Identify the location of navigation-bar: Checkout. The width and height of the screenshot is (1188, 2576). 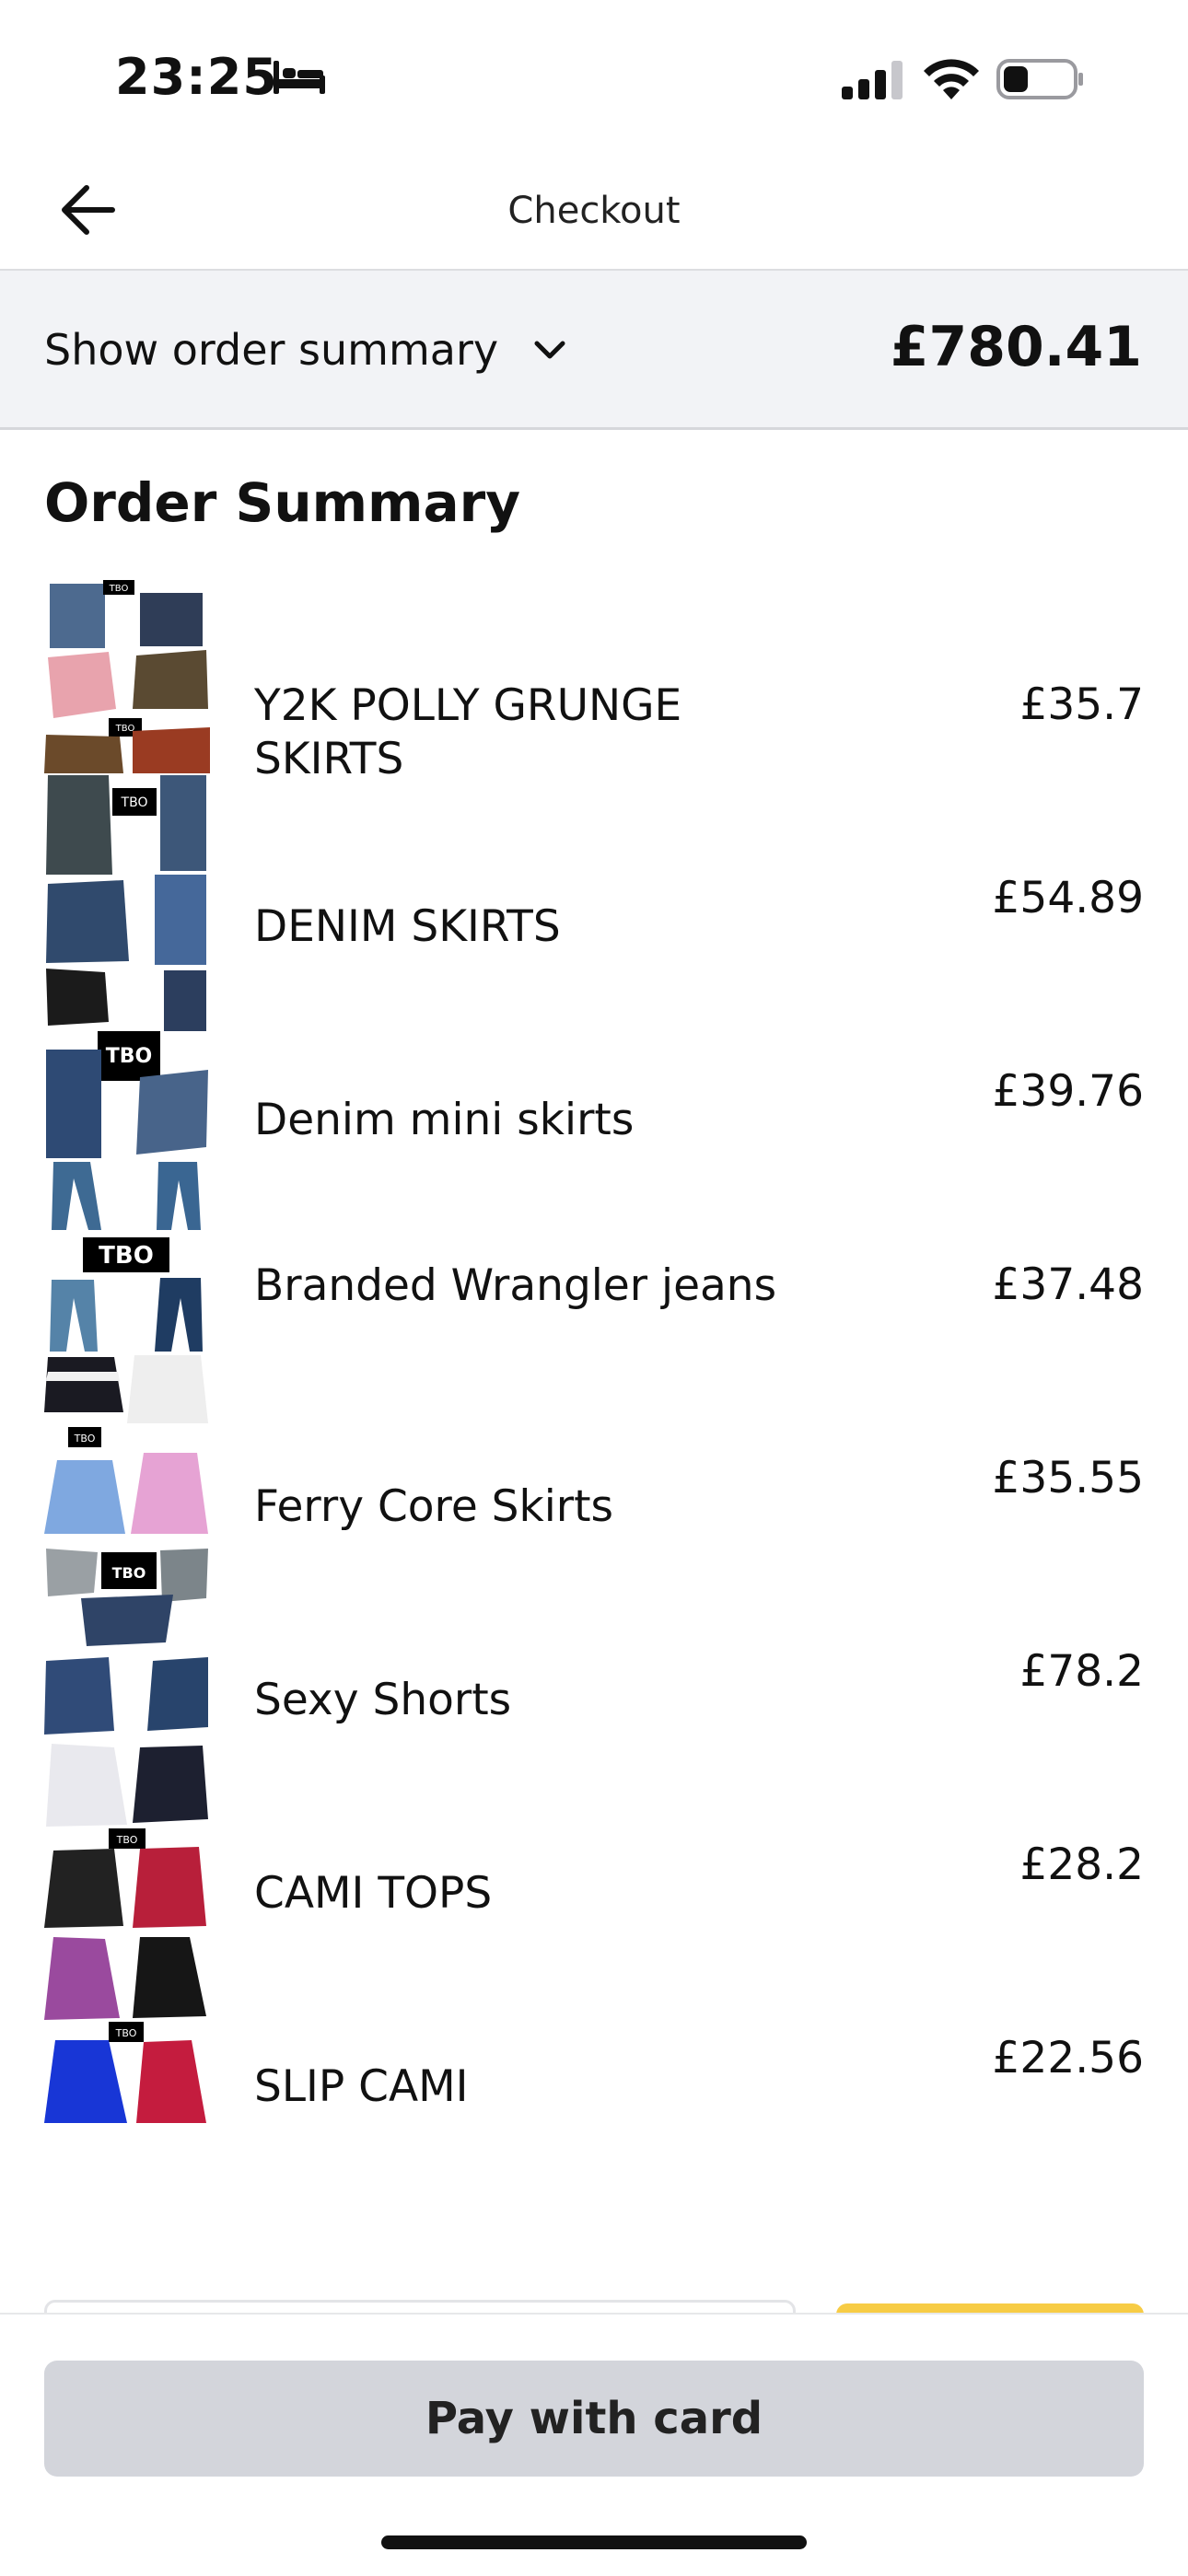
(594, 214).